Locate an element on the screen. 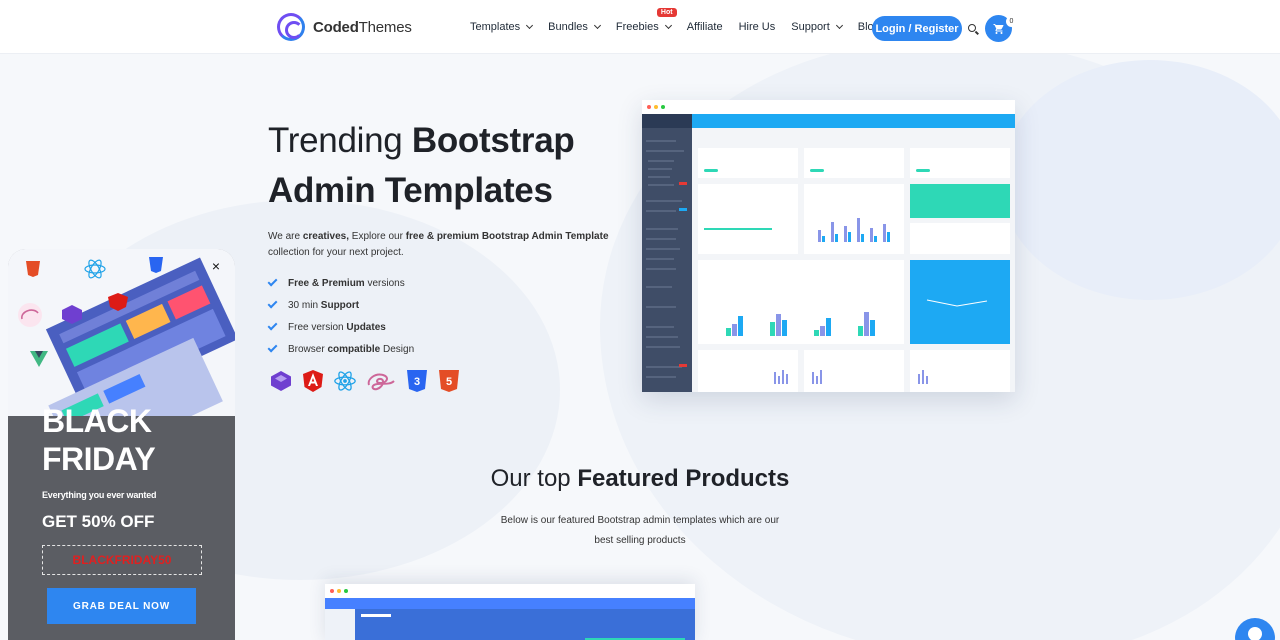 The image size is (1280, 640). menu-item-freebies: Freebies Hot is located at coordinates (646, 20).